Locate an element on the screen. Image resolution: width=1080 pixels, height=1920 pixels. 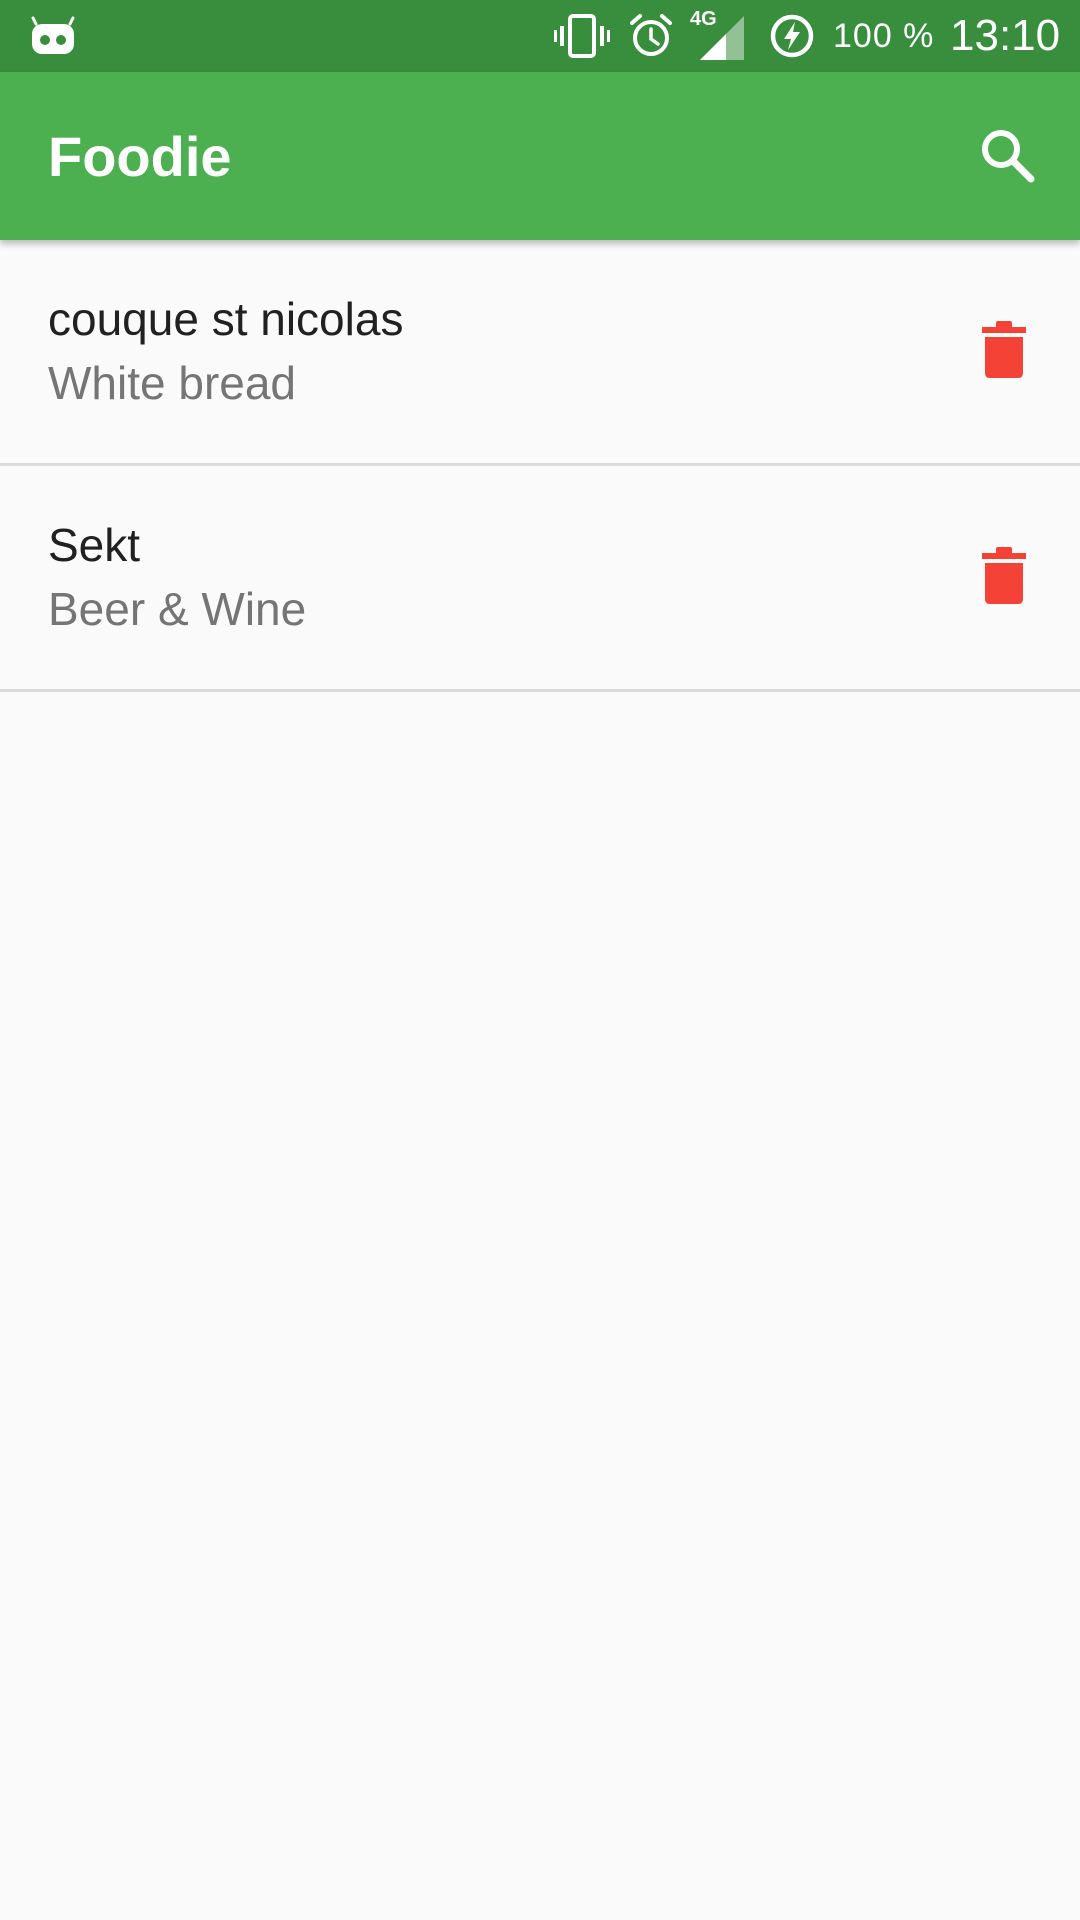
item-title: Sekt is located at coordinates (94, 545).